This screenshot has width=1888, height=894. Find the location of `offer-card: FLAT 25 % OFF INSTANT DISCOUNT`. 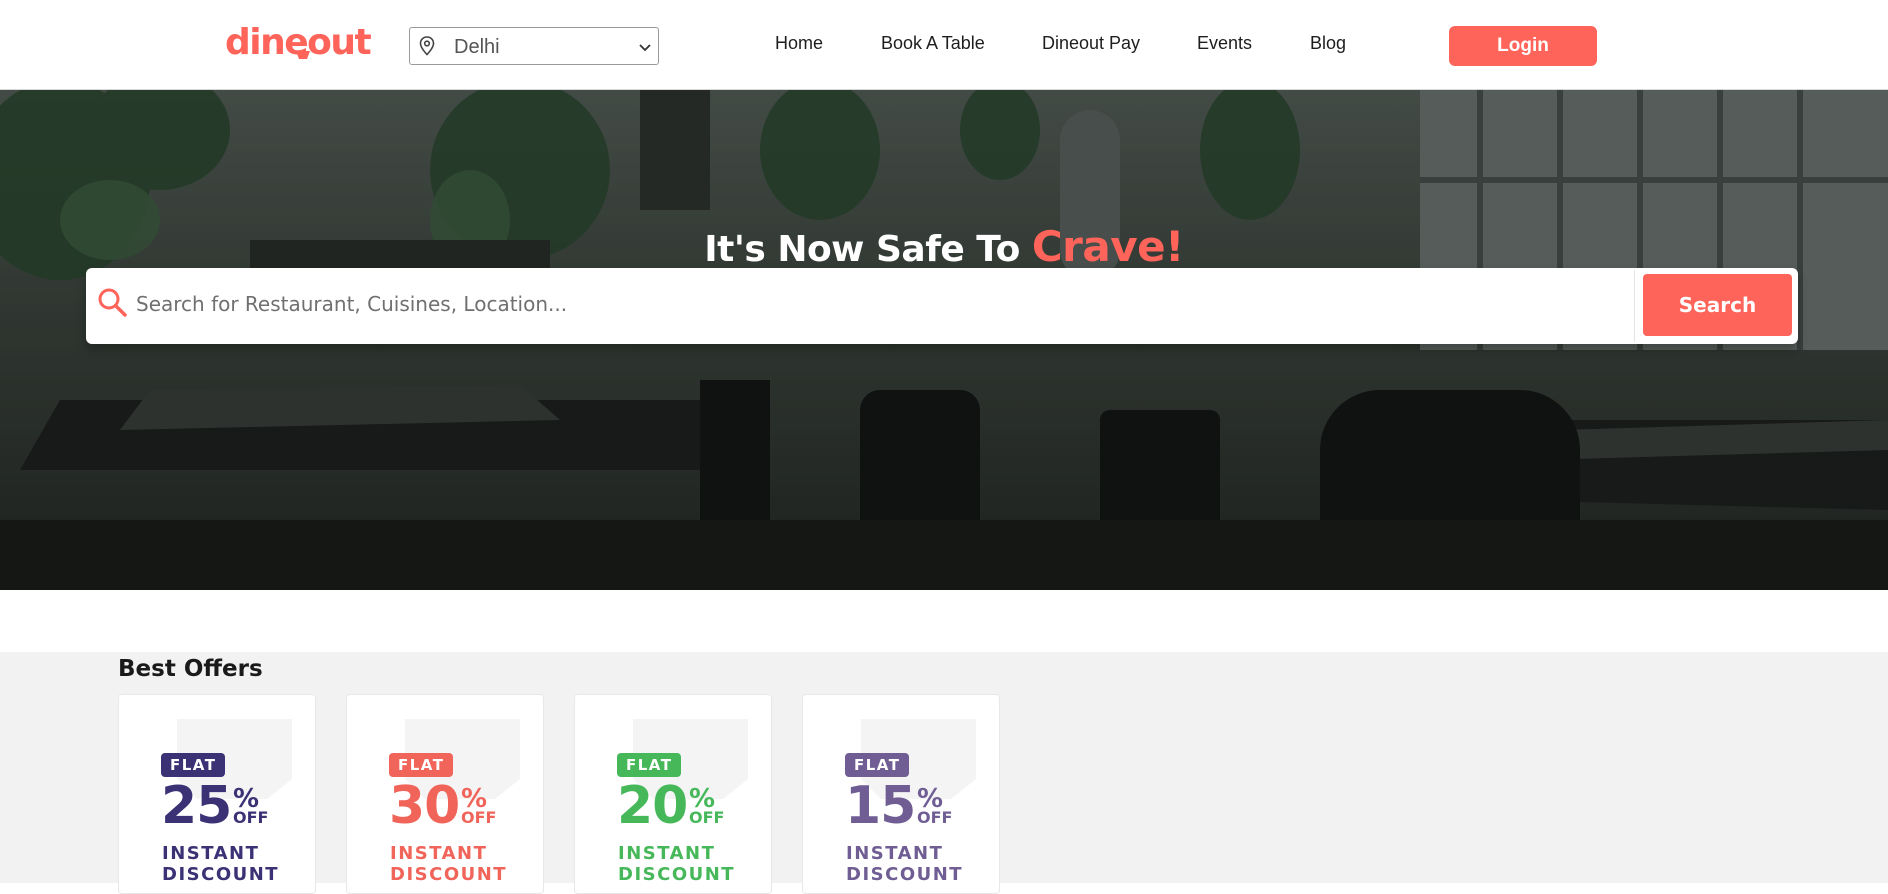

offer-card: FLAT 25 % OFF INSTANT DISCOUNT is located at coordinates (217, 794).